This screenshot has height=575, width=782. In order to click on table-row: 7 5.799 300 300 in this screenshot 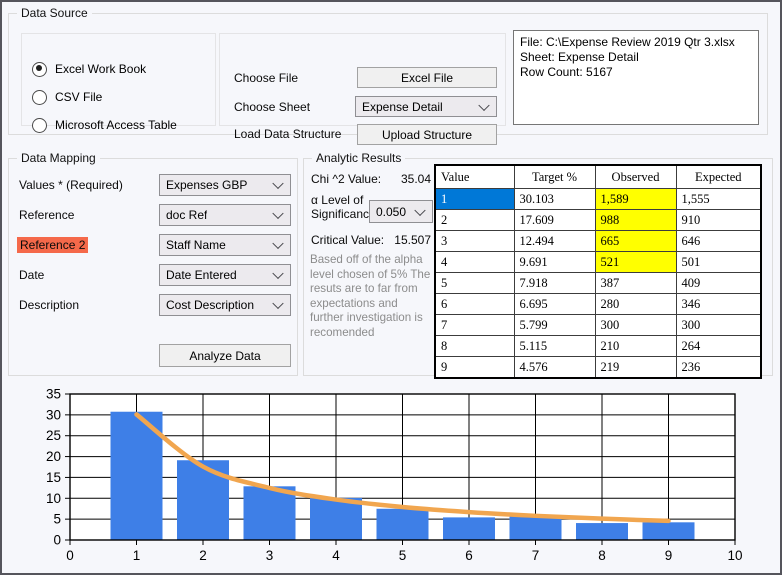, I will do `click(598, 325)`.